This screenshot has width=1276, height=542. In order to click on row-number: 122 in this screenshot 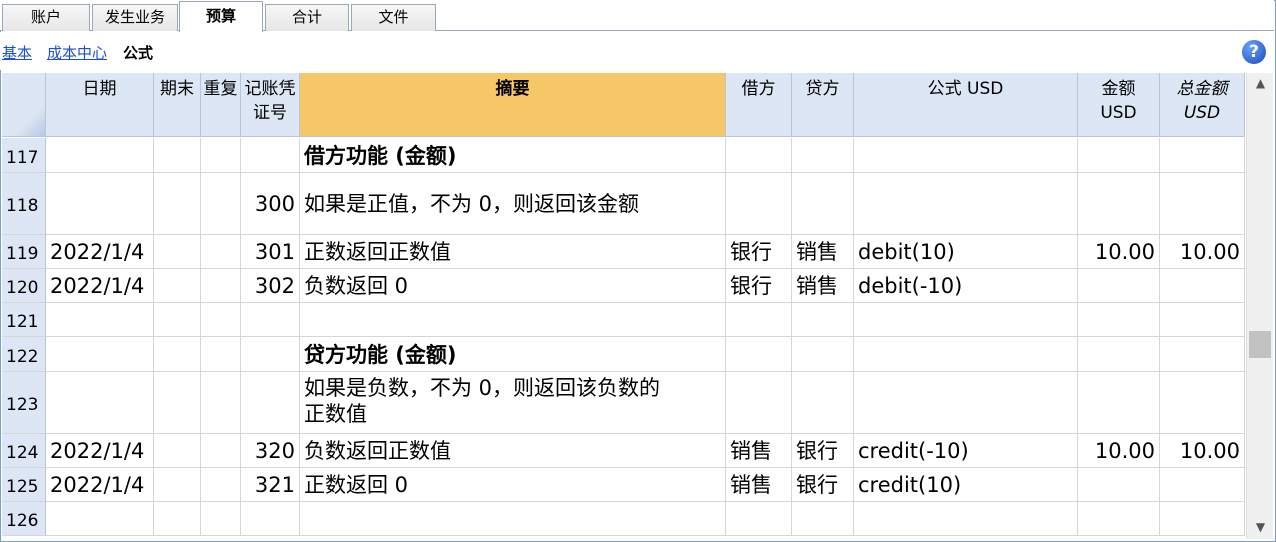, I will do `click(24, 354)`.